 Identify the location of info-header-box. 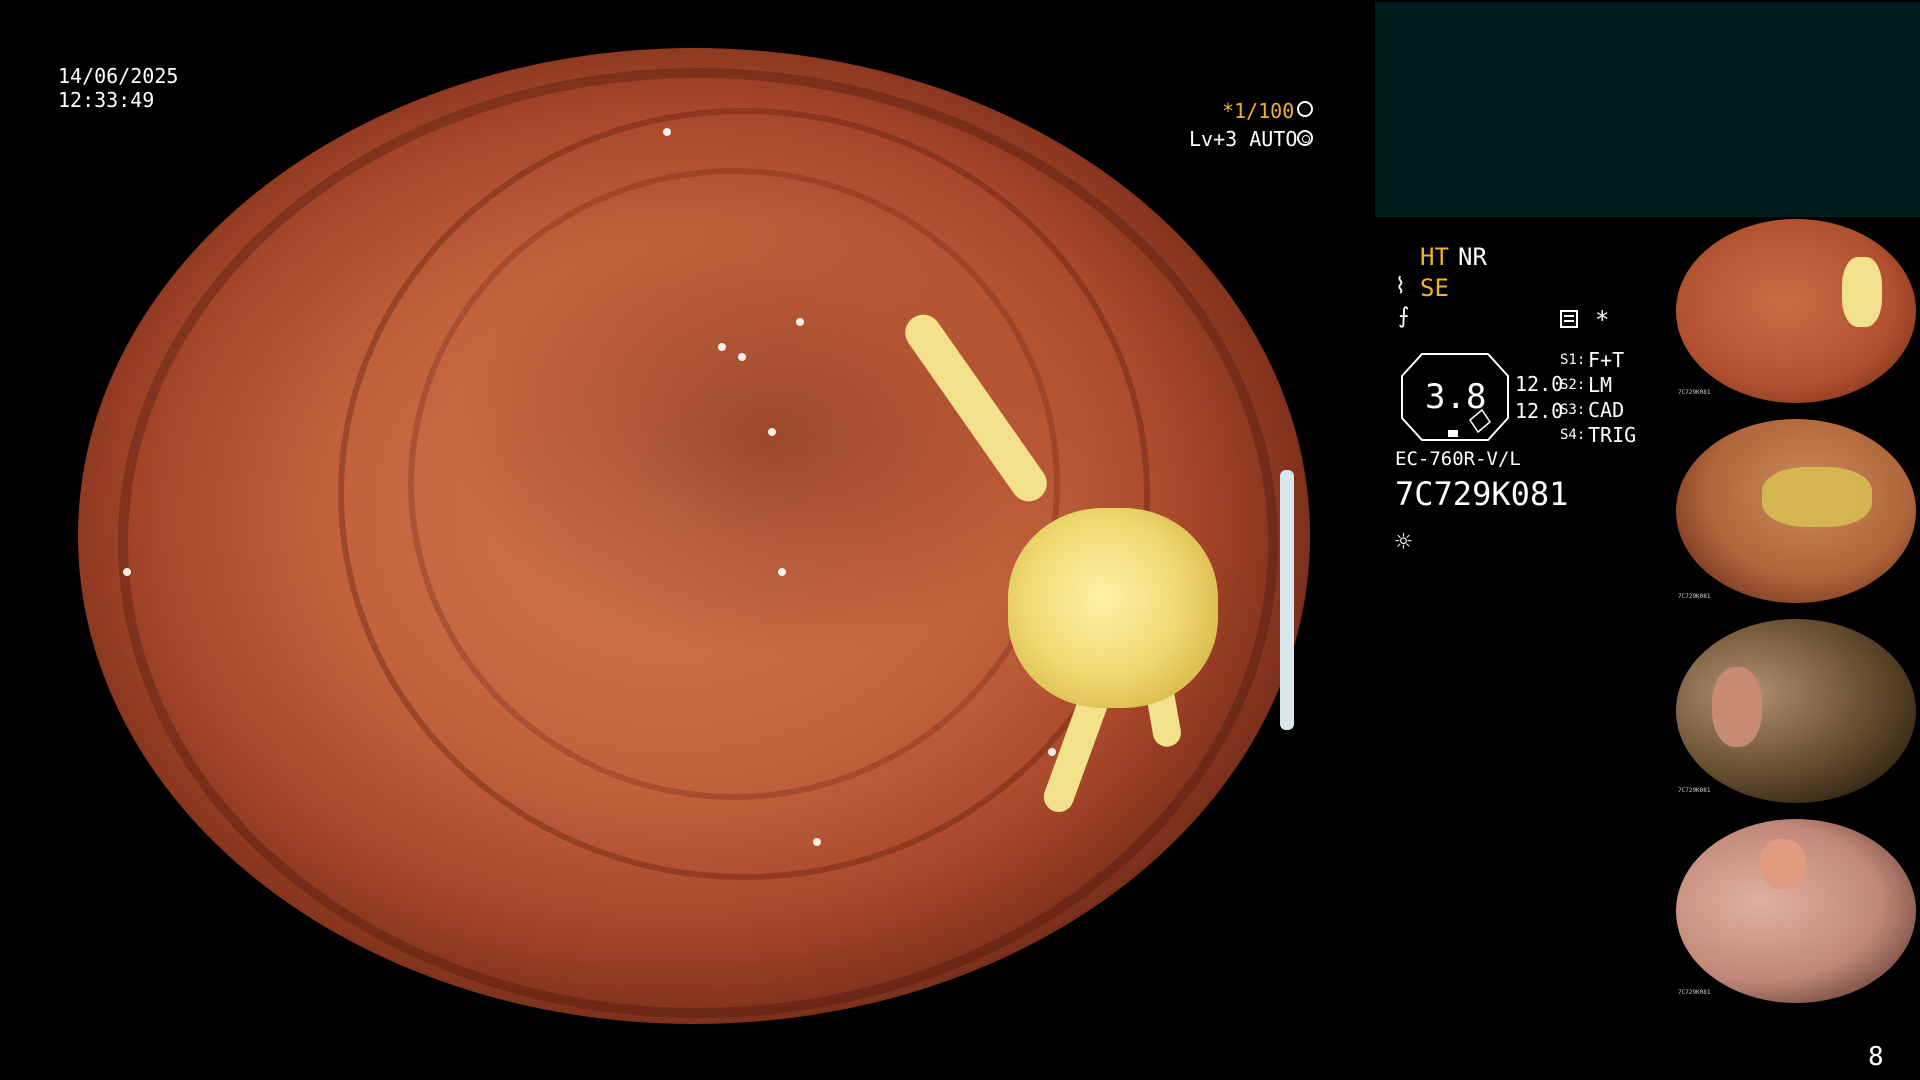
(1647, 109).